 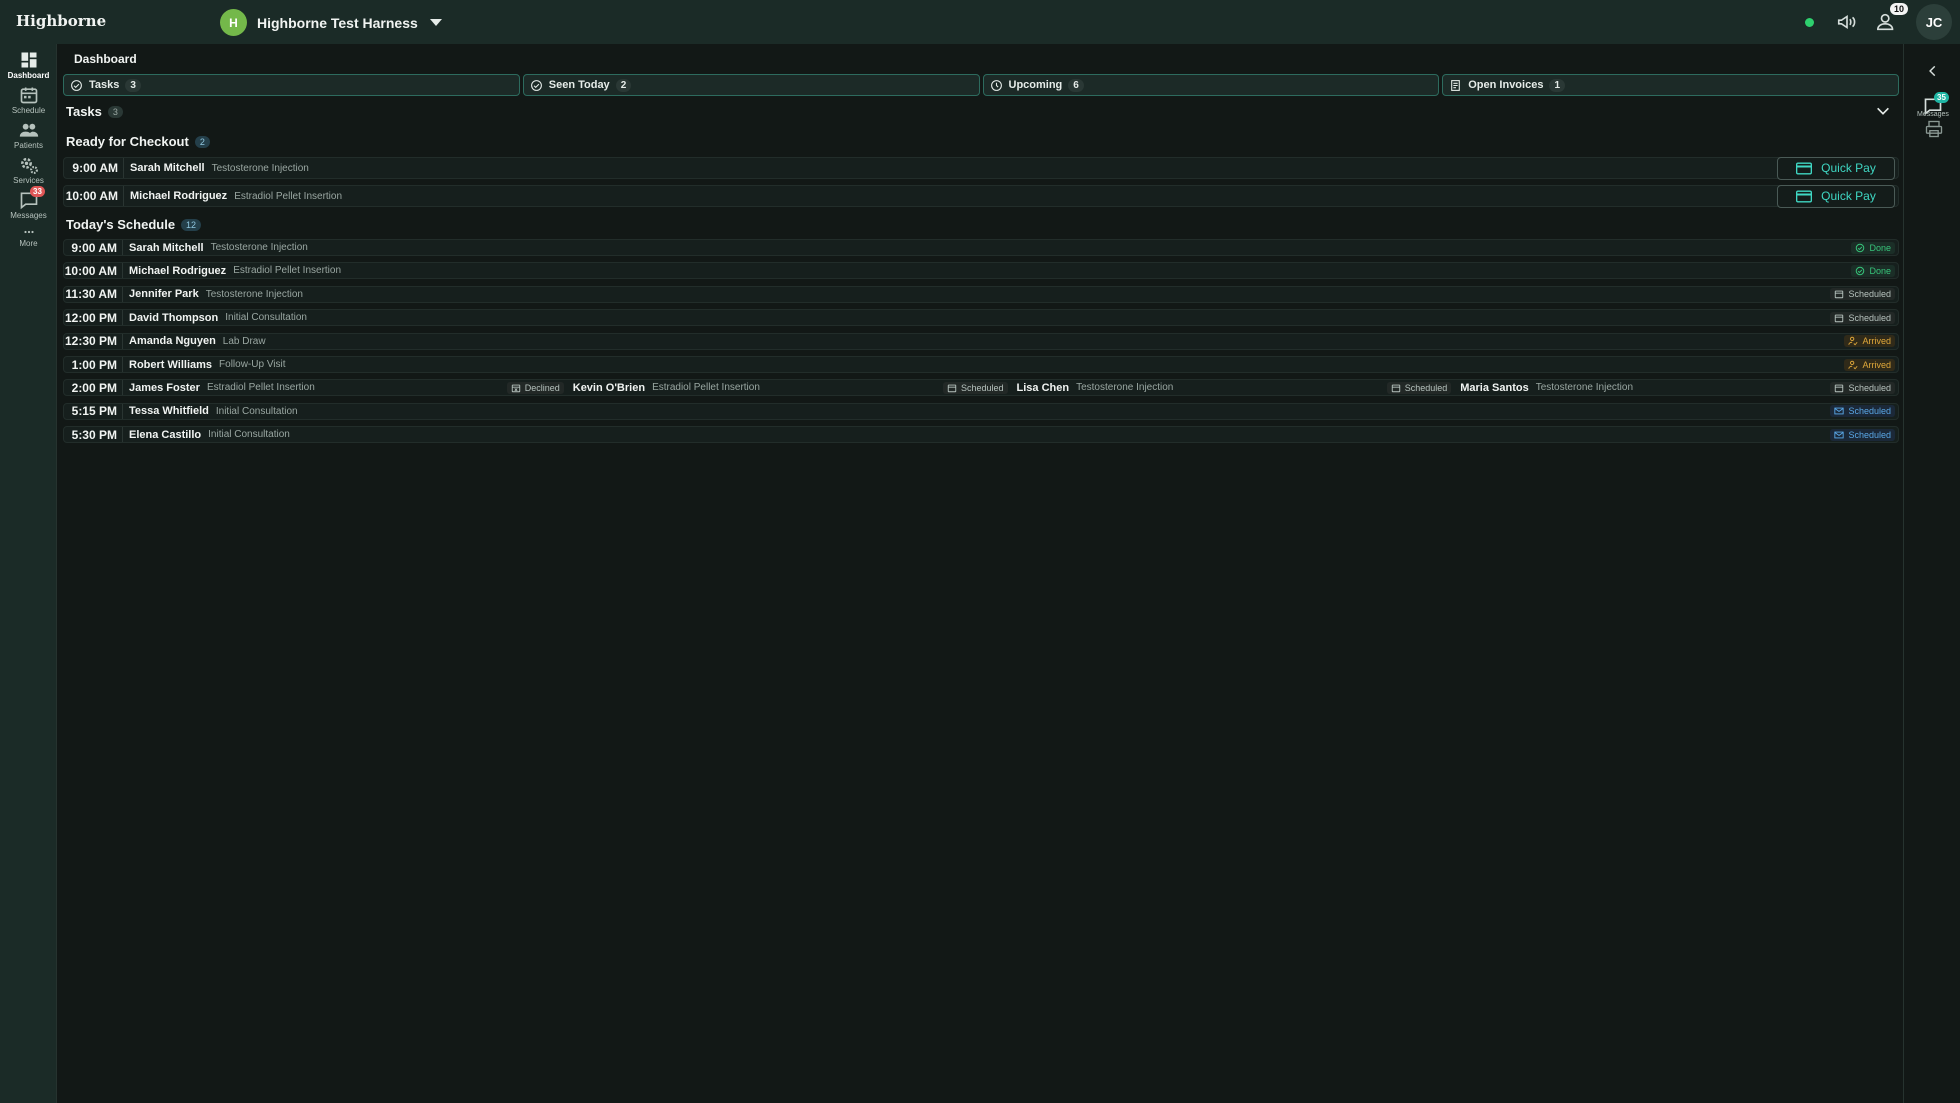 What do you see at coordinates (84, 111) in the screenshot?
I see `tasks-title: Tasks` at bounding box center [84, 111].